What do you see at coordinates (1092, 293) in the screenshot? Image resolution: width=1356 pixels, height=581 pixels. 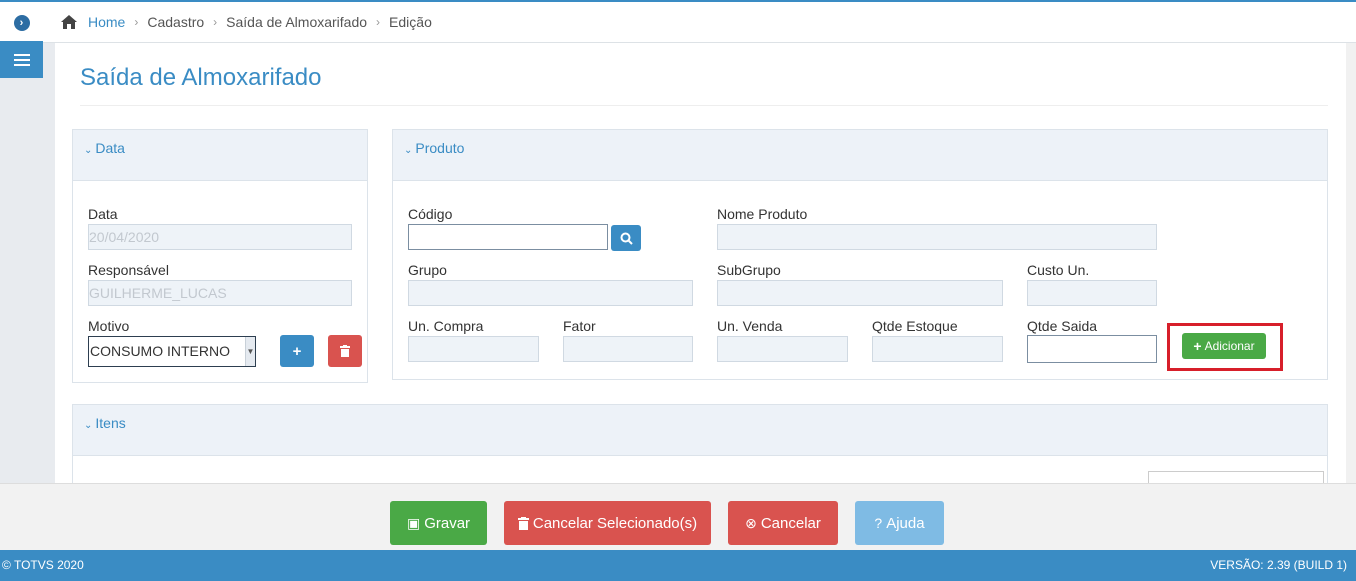 I see `custo-un-field` at bounding box center [1092, 293].